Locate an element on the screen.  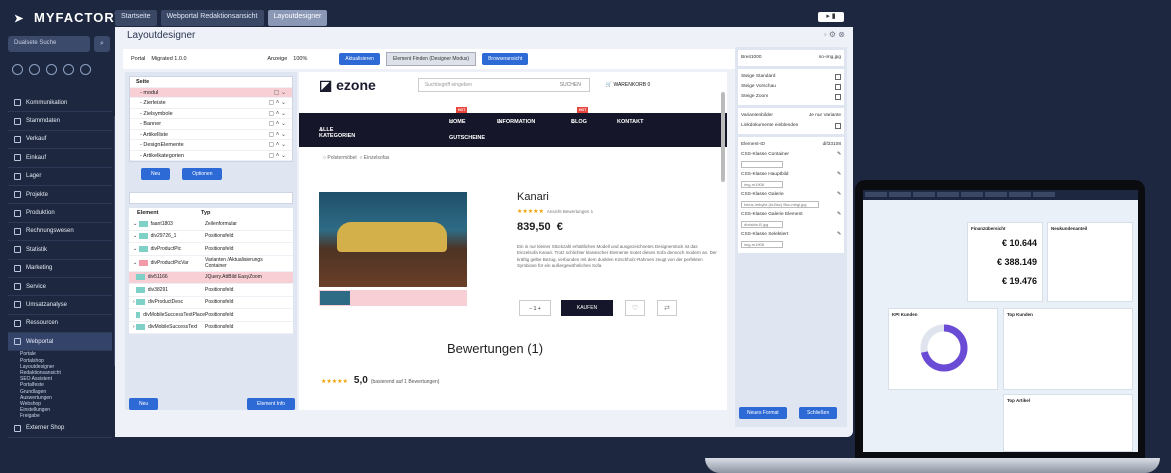
css-gallery-input: fokus-imbyild (id-Bsc) Bsc-mbgl.jpg is located at coordinates (780, 204).